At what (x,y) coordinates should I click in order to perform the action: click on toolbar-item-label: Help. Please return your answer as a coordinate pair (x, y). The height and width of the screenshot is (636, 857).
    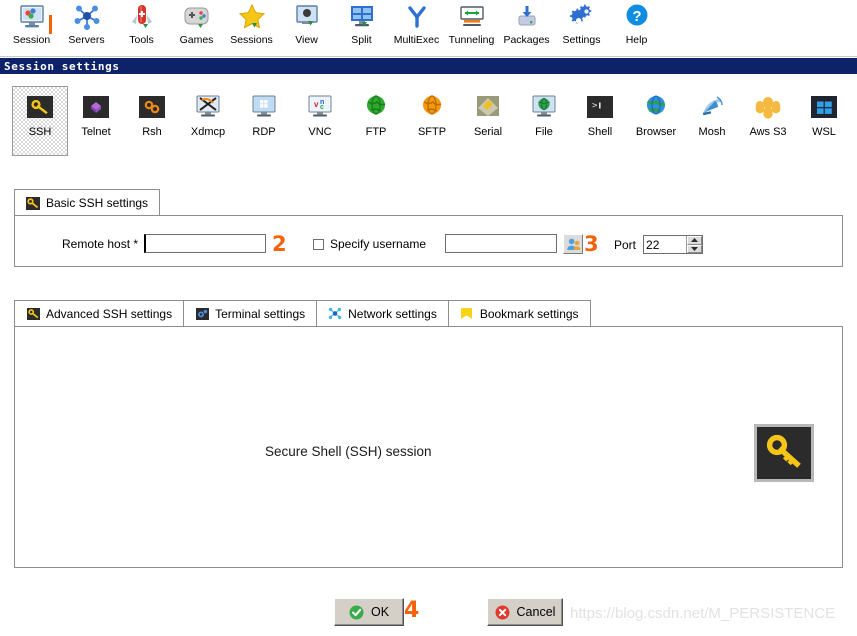
    Looking at the image, I should click on (636, 40).